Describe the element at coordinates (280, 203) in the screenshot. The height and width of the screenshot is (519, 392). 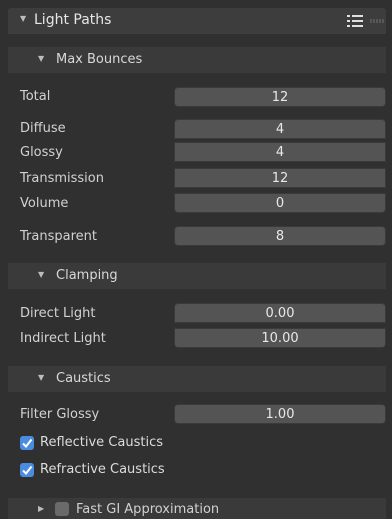
I see `volume-field: 0` at that location.